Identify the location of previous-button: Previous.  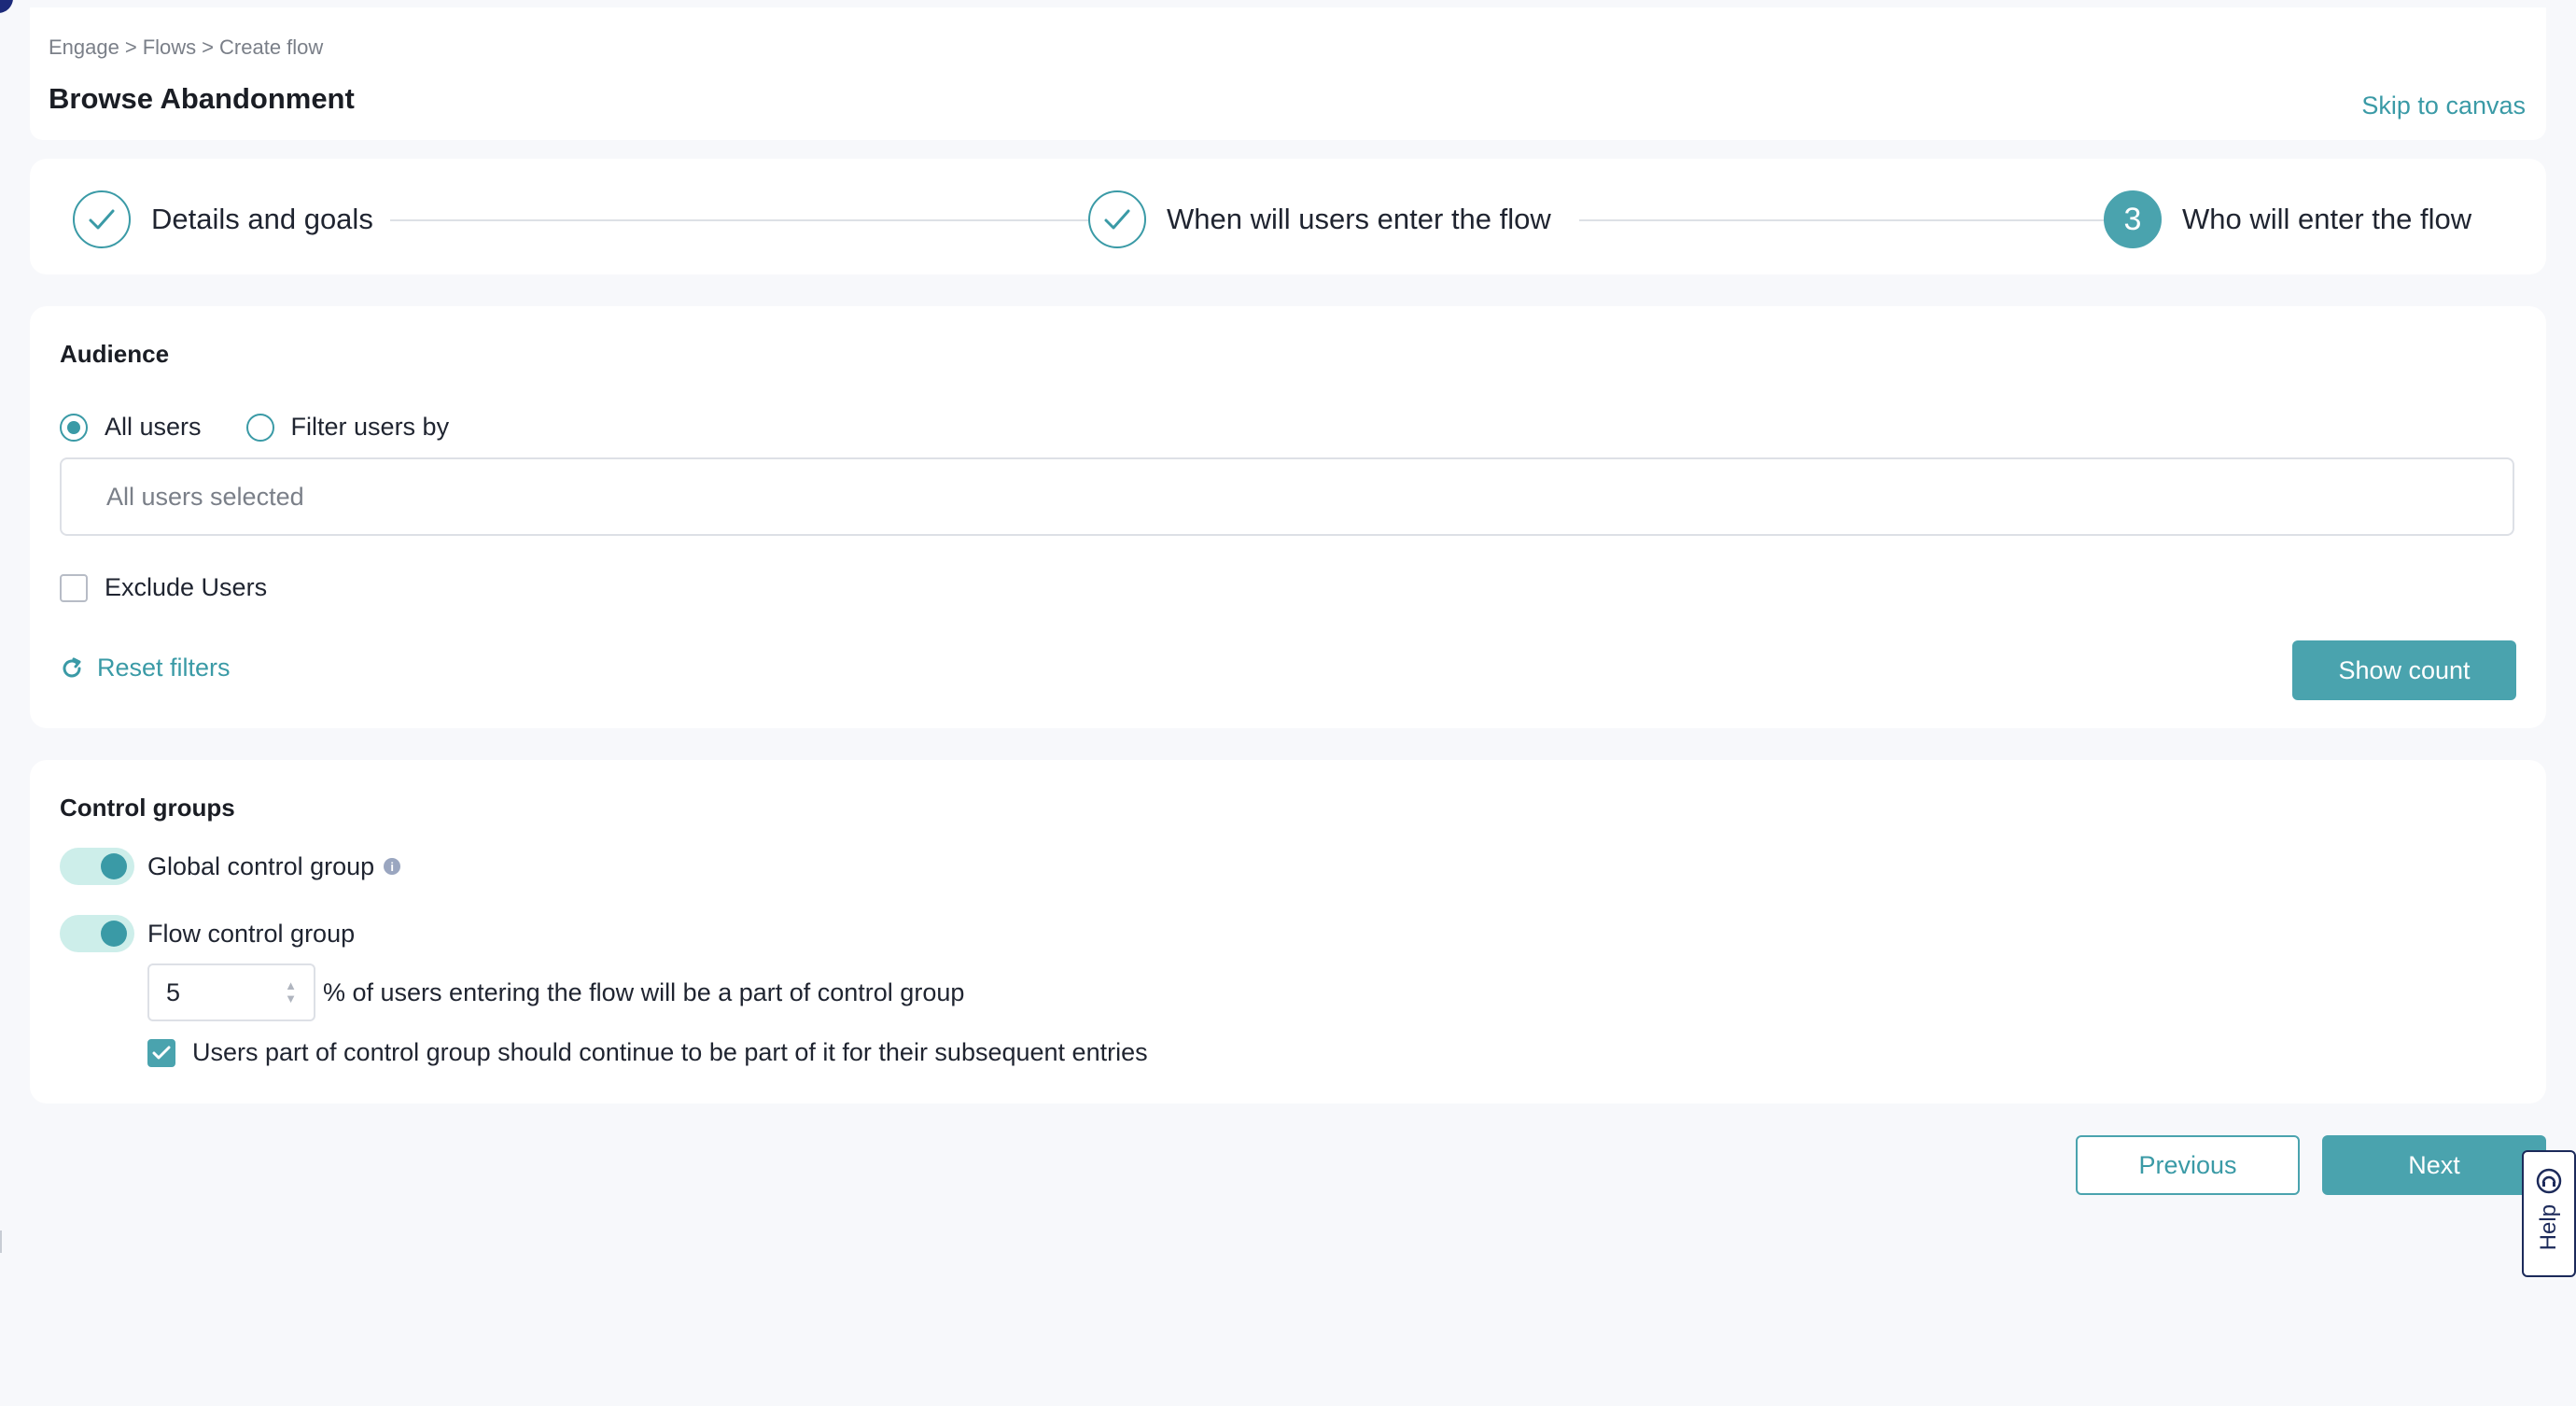
(2188, 1165).